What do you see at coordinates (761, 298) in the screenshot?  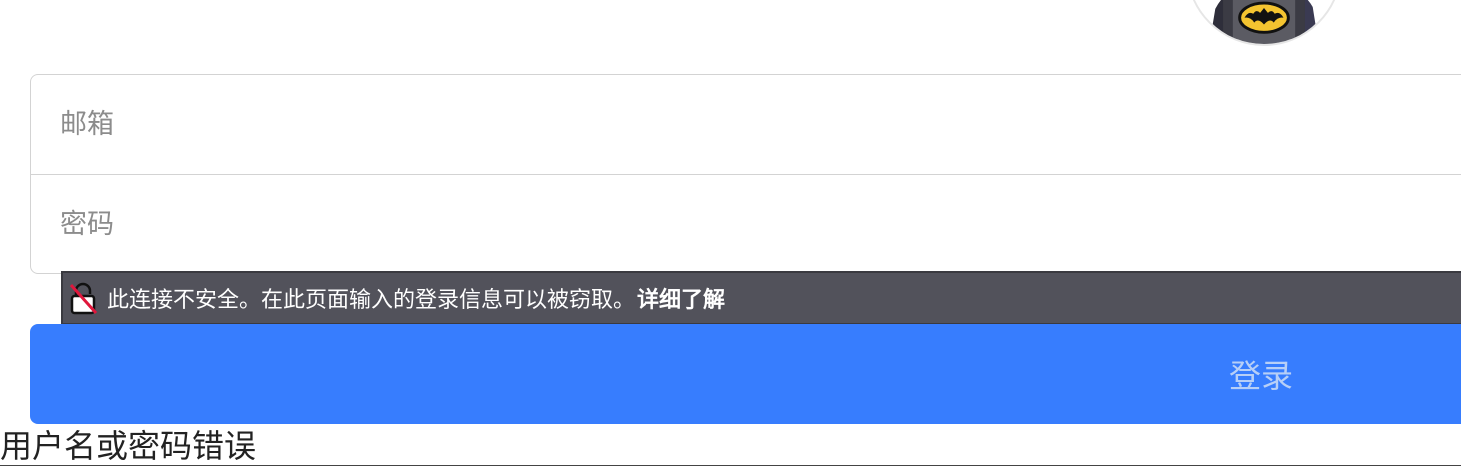 I see `insecure-connection-warning: 此连接不安全。在此页面输入的登录信息可以被窃取。 详细了解` at bounding box center [761, 298].